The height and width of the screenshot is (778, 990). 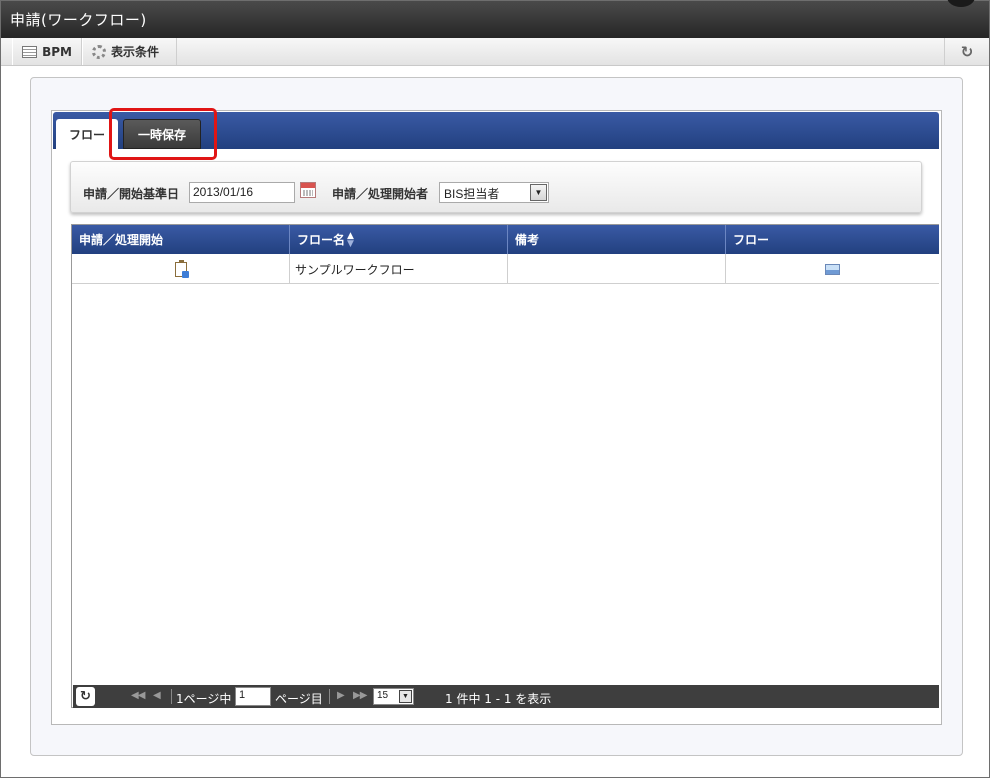 What do you see at coordinates (495, 19) in the screenshot?
I see `title-bar: 申請(ワークフロー)` at bounding box center [495, 19].